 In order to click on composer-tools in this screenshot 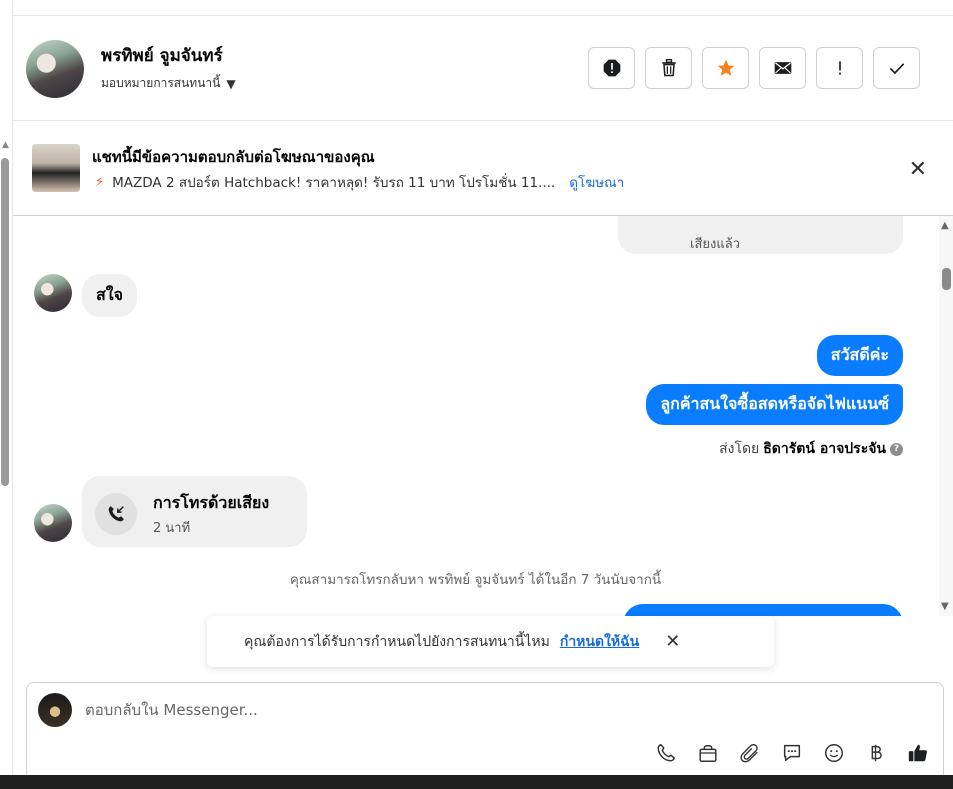, I will do `click(792, 753)`.